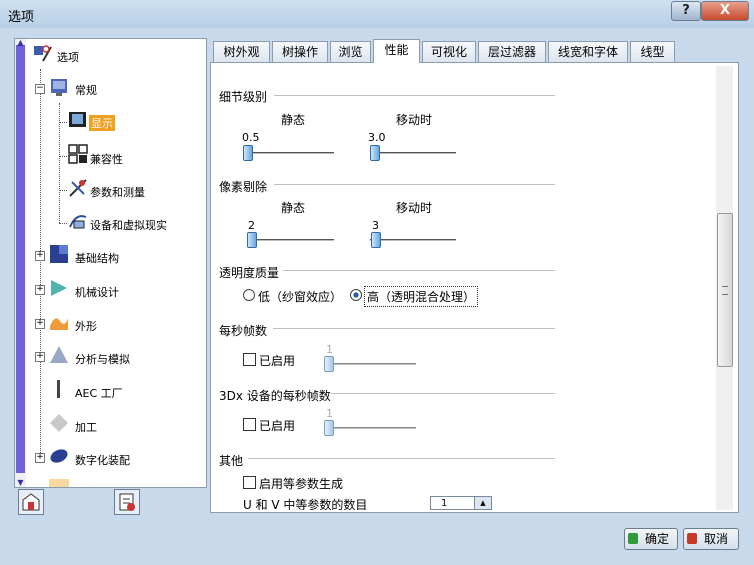 The width and height of the screenshot is (754, 565). What do you see at coordinates (377, 14) in the screenshot?
I see `title-bar` at bounding box center [377, 14].